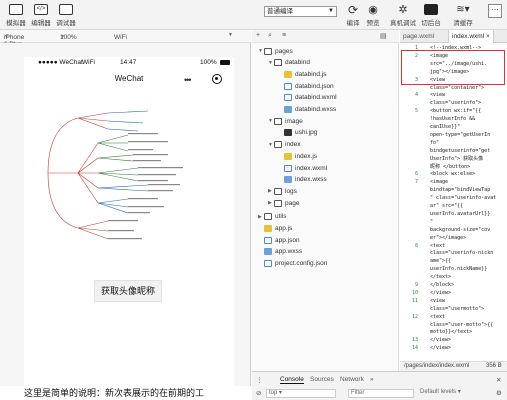  I want to click on compile-mode-select: 普通编译 ▼, so click(300, 11).